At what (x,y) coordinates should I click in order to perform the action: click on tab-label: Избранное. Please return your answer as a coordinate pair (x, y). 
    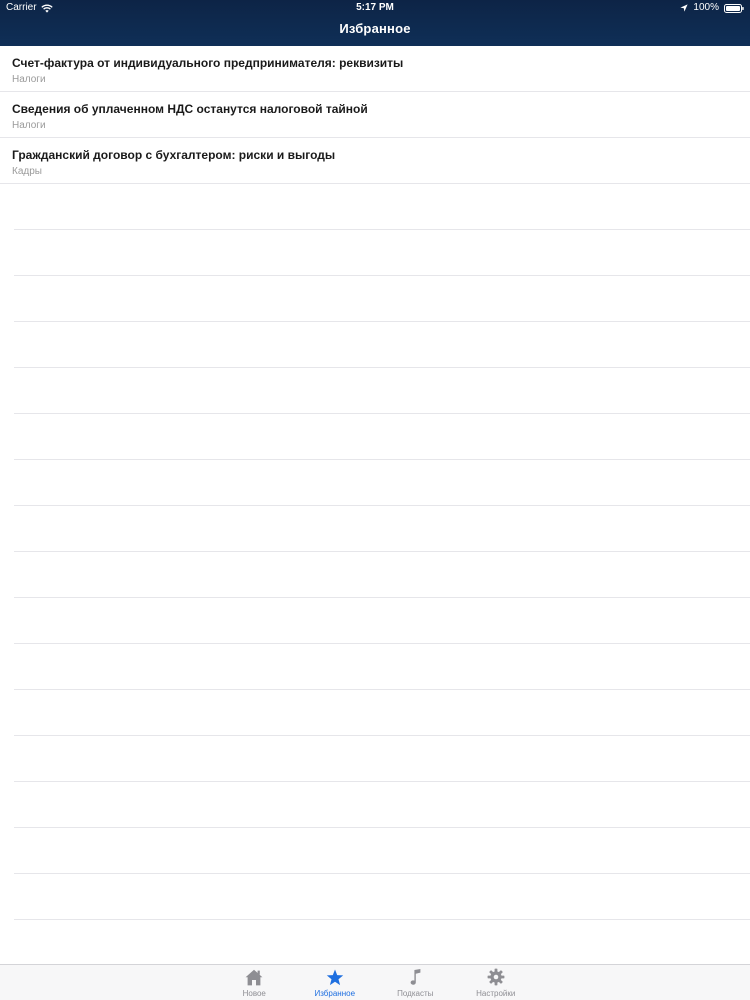
    Looking at the image, I should click on (335, 993).